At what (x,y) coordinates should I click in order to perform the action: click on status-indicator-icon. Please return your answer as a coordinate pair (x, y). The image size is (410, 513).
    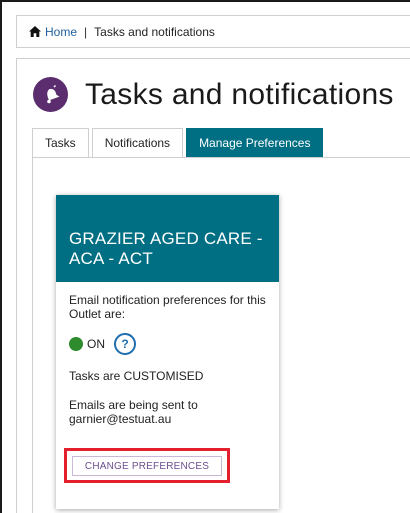
    Looking at the image, I should click on (76, 344).